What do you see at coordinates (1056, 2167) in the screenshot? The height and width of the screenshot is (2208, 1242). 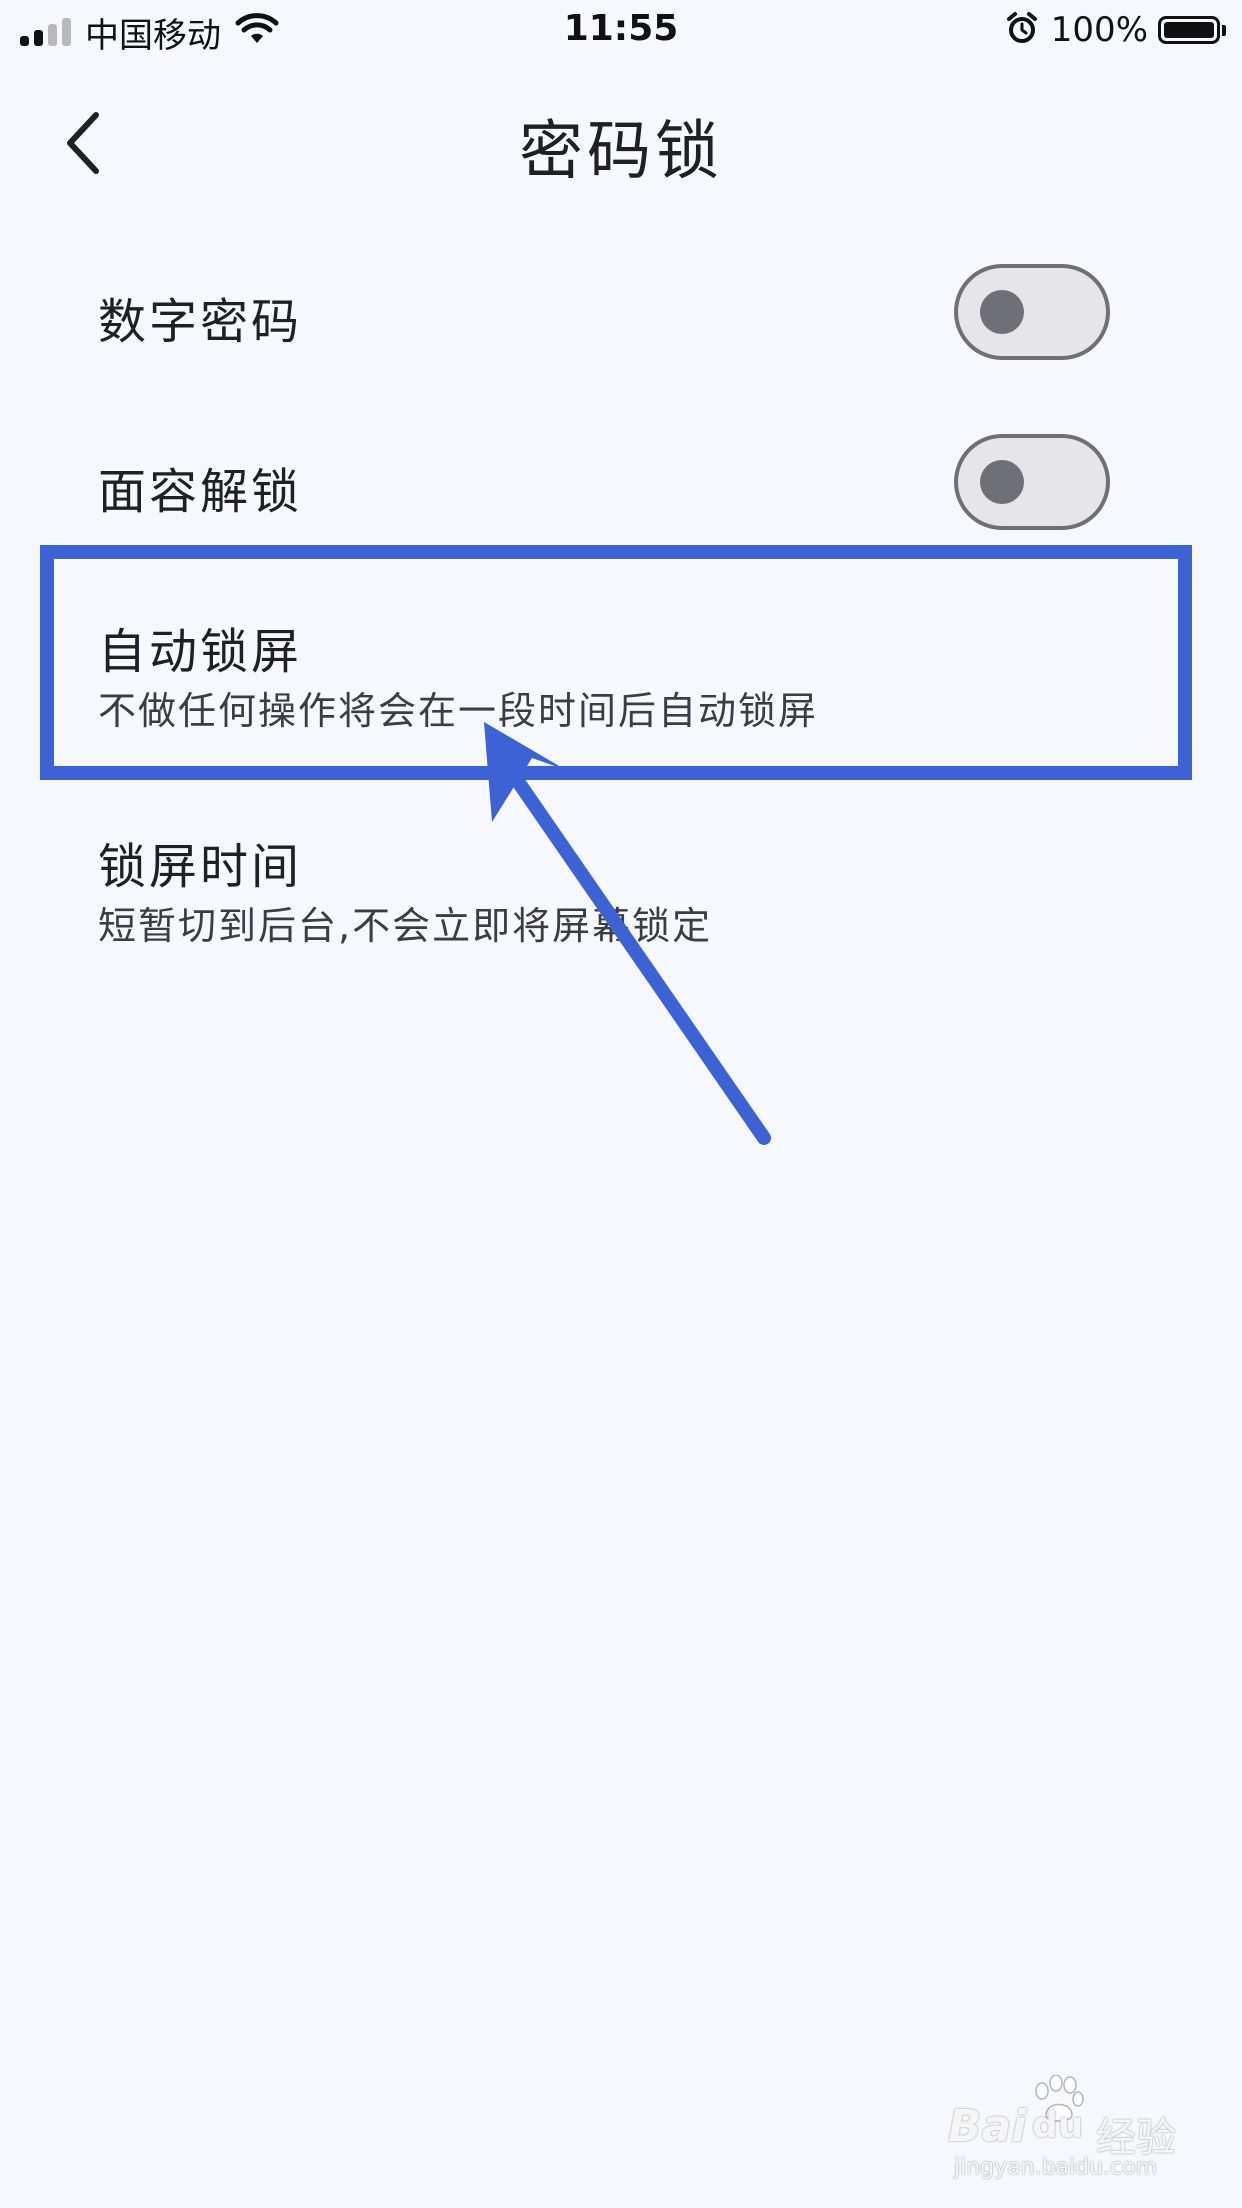 I see `watermark-url: jingyan.baidu.com` at bounding box center [1056, 2167].